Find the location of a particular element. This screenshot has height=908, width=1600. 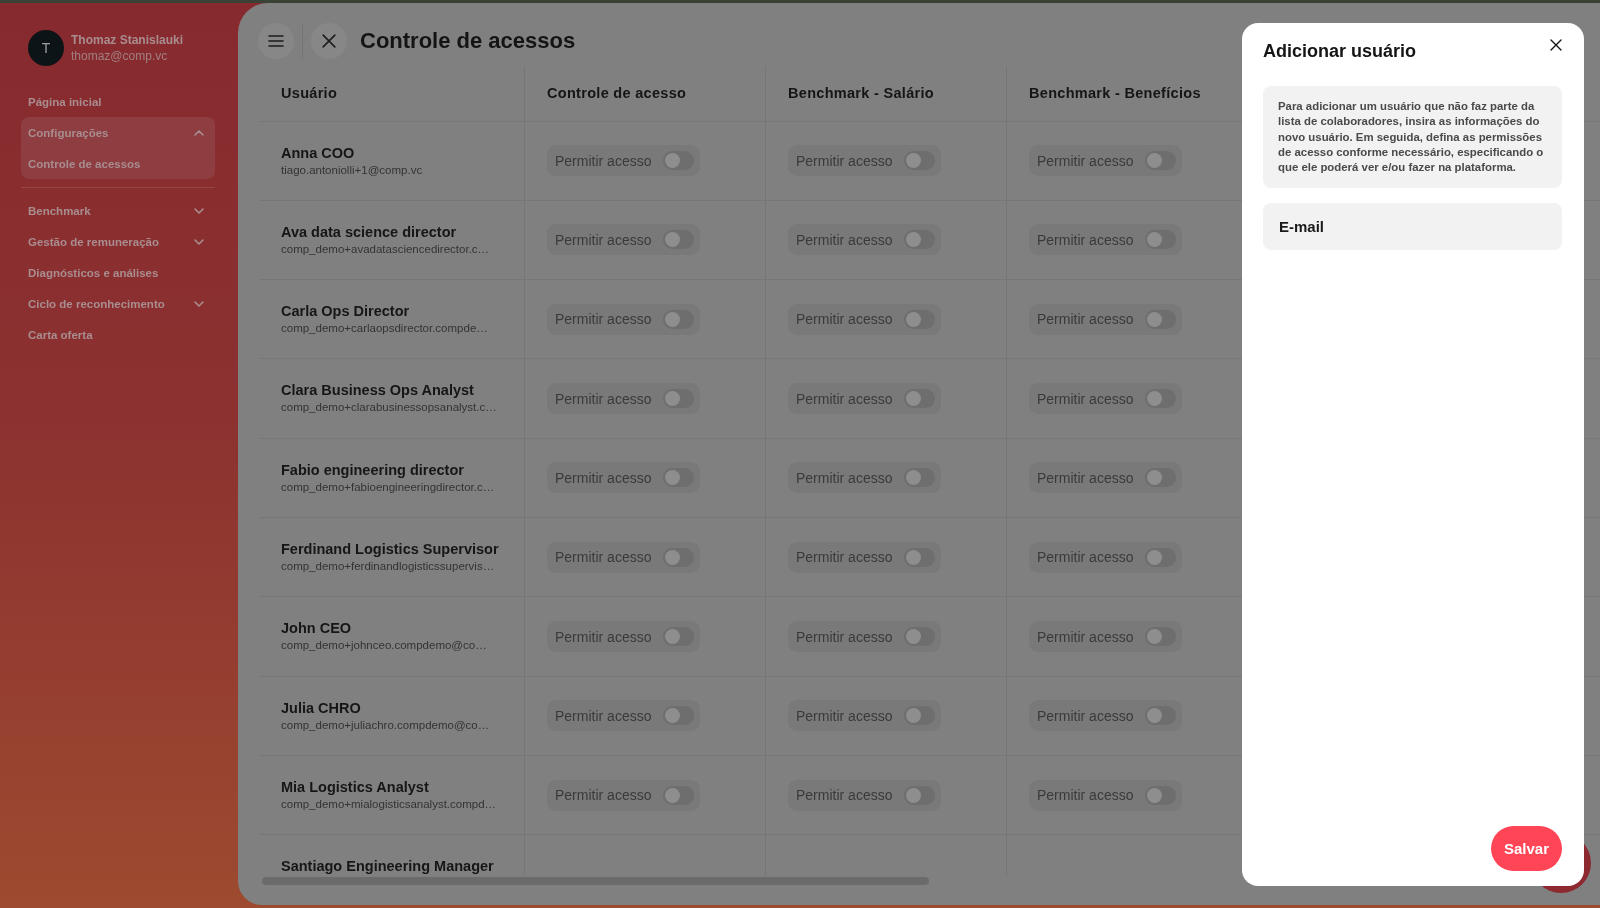

nav-item: Diagnósticos e análises is located at coordinates (118, 272).